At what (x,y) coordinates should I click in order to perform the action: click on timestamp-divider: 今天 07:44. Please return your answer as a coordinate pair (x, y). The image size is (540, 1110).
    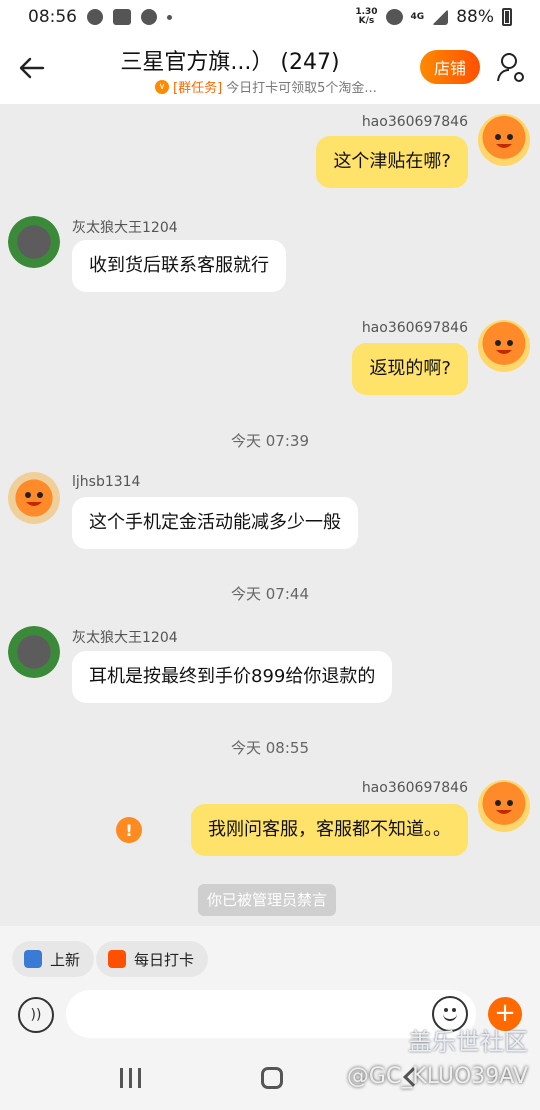
    Looking at the image, I should click on (270, 594).